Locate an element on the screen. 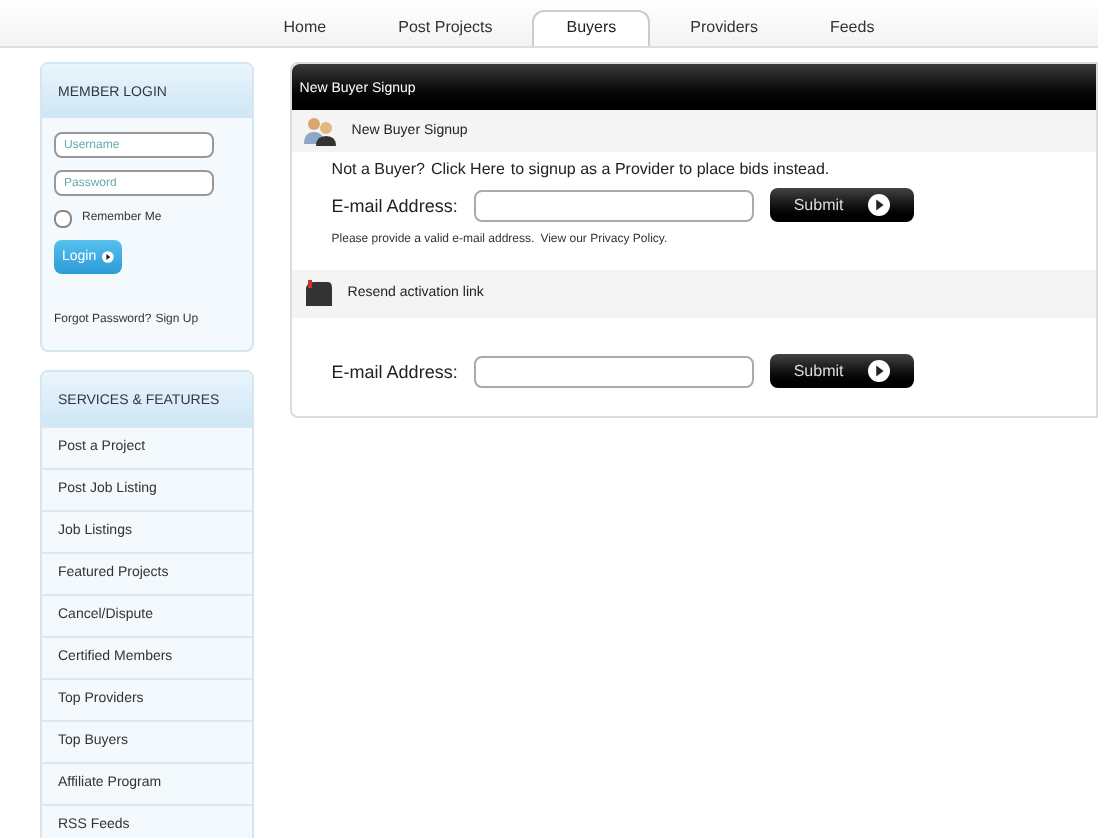 This screenshot has width=1098, height=838. nav-tab: Feeds is located at coordinates (852, 29).